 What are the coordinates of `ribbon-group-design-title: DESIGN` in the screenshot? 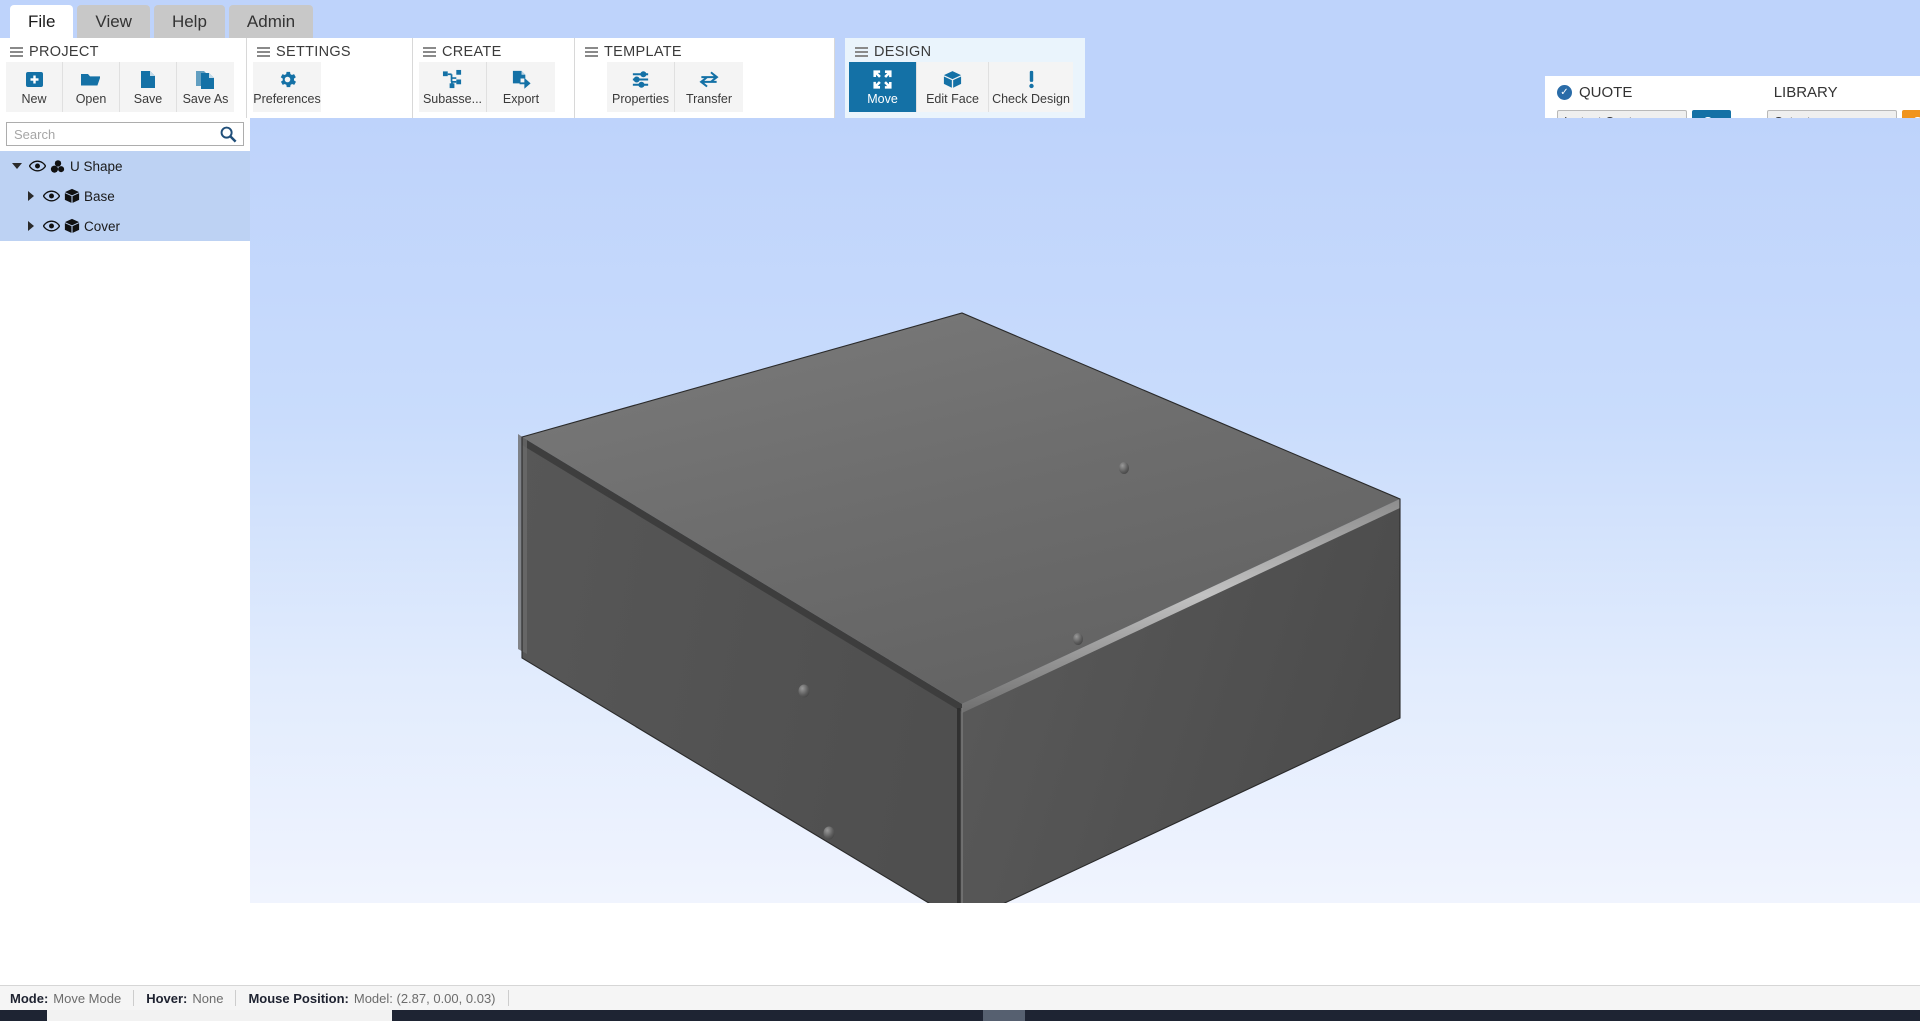 It's located at (903, 52).